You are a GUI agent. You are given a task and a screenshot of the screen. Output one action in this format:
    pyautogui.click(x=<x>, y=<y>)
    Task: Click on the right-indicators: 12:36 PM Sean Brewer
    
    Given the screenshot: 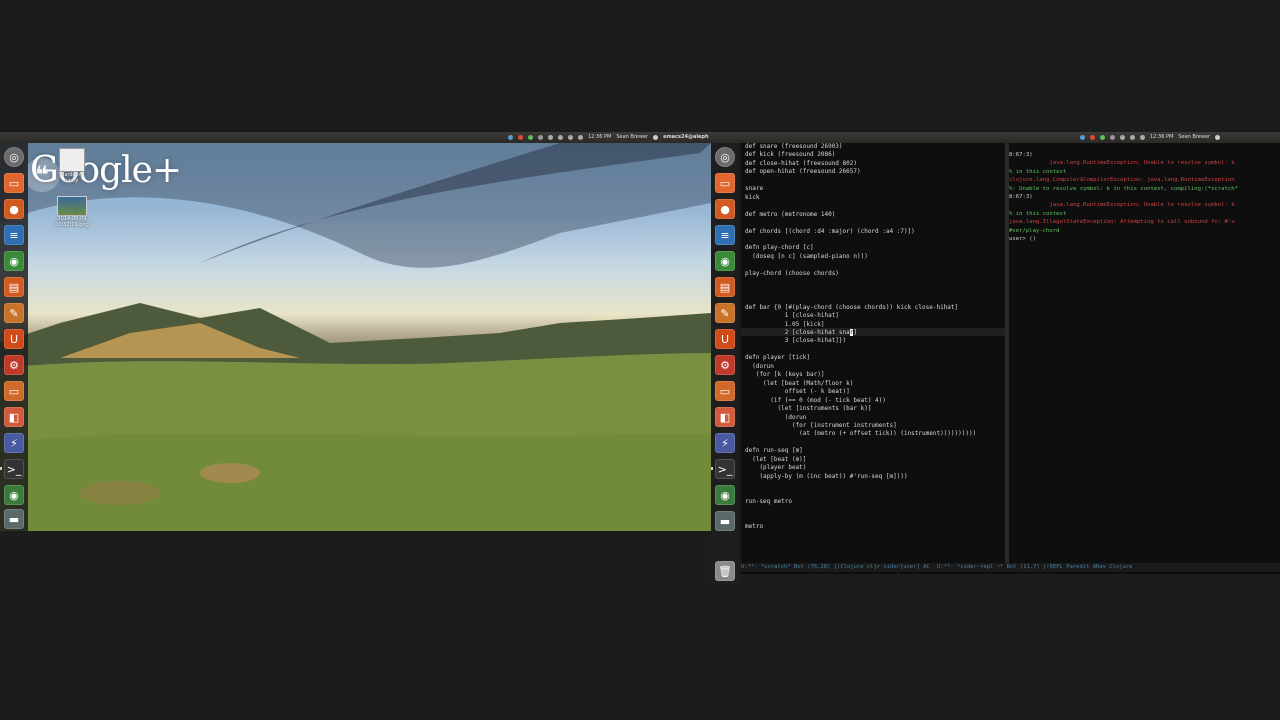 What is the action you would take?
    pyautogui.click(x=1150, y=137)
    